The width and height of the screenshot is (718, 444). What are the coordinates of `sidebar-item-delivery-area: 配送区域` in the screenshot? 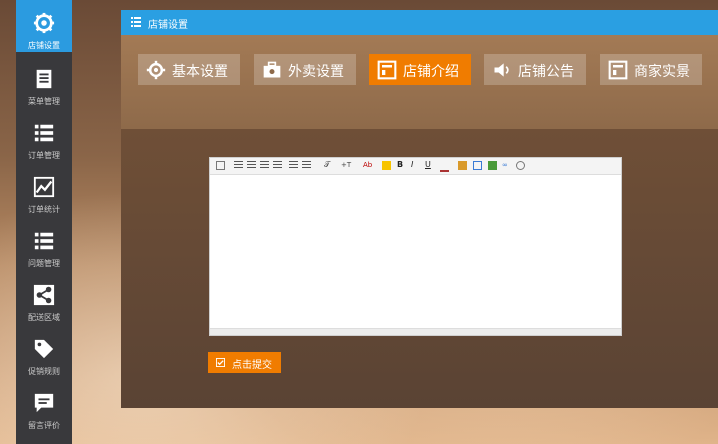 It's located at (44, 298).